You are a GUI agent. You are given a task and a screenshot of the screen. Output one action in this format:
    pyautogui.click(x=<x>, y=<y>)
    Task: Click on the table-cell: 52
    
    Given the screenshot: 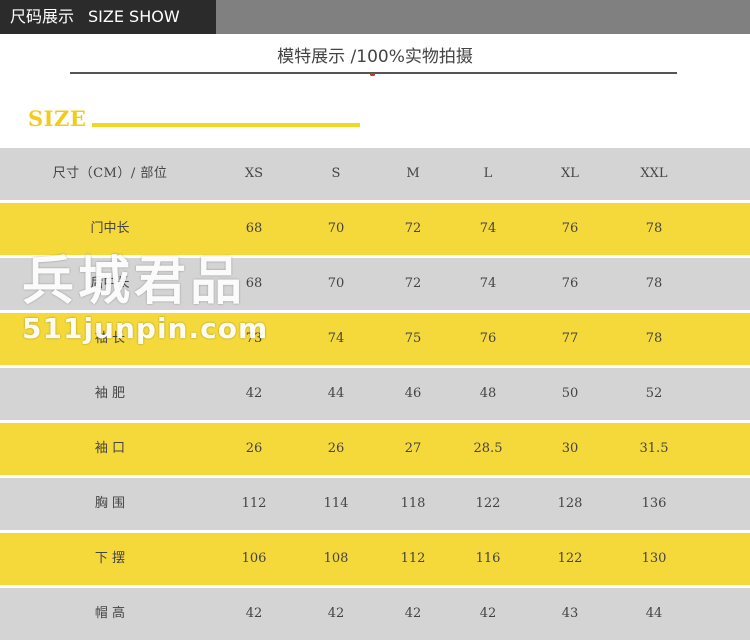 What is the action you would take?
    pyautogui.click(x=654, y=393)
    